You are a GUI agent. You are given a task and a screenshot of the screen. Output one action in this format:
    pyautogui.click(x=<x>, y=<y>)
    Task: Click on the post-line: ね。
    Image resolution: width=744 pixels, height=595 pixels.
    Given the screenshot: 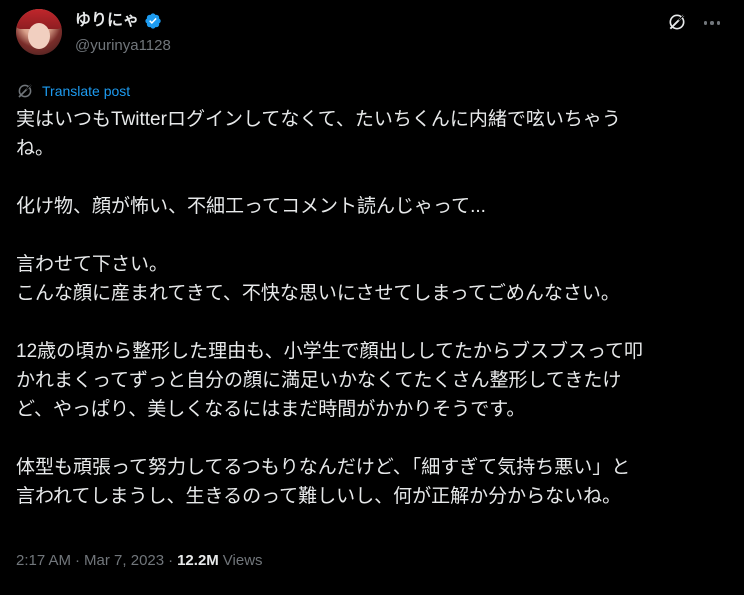 What is the action you would take?
    pyautogui.click(x=35, y=148)
    